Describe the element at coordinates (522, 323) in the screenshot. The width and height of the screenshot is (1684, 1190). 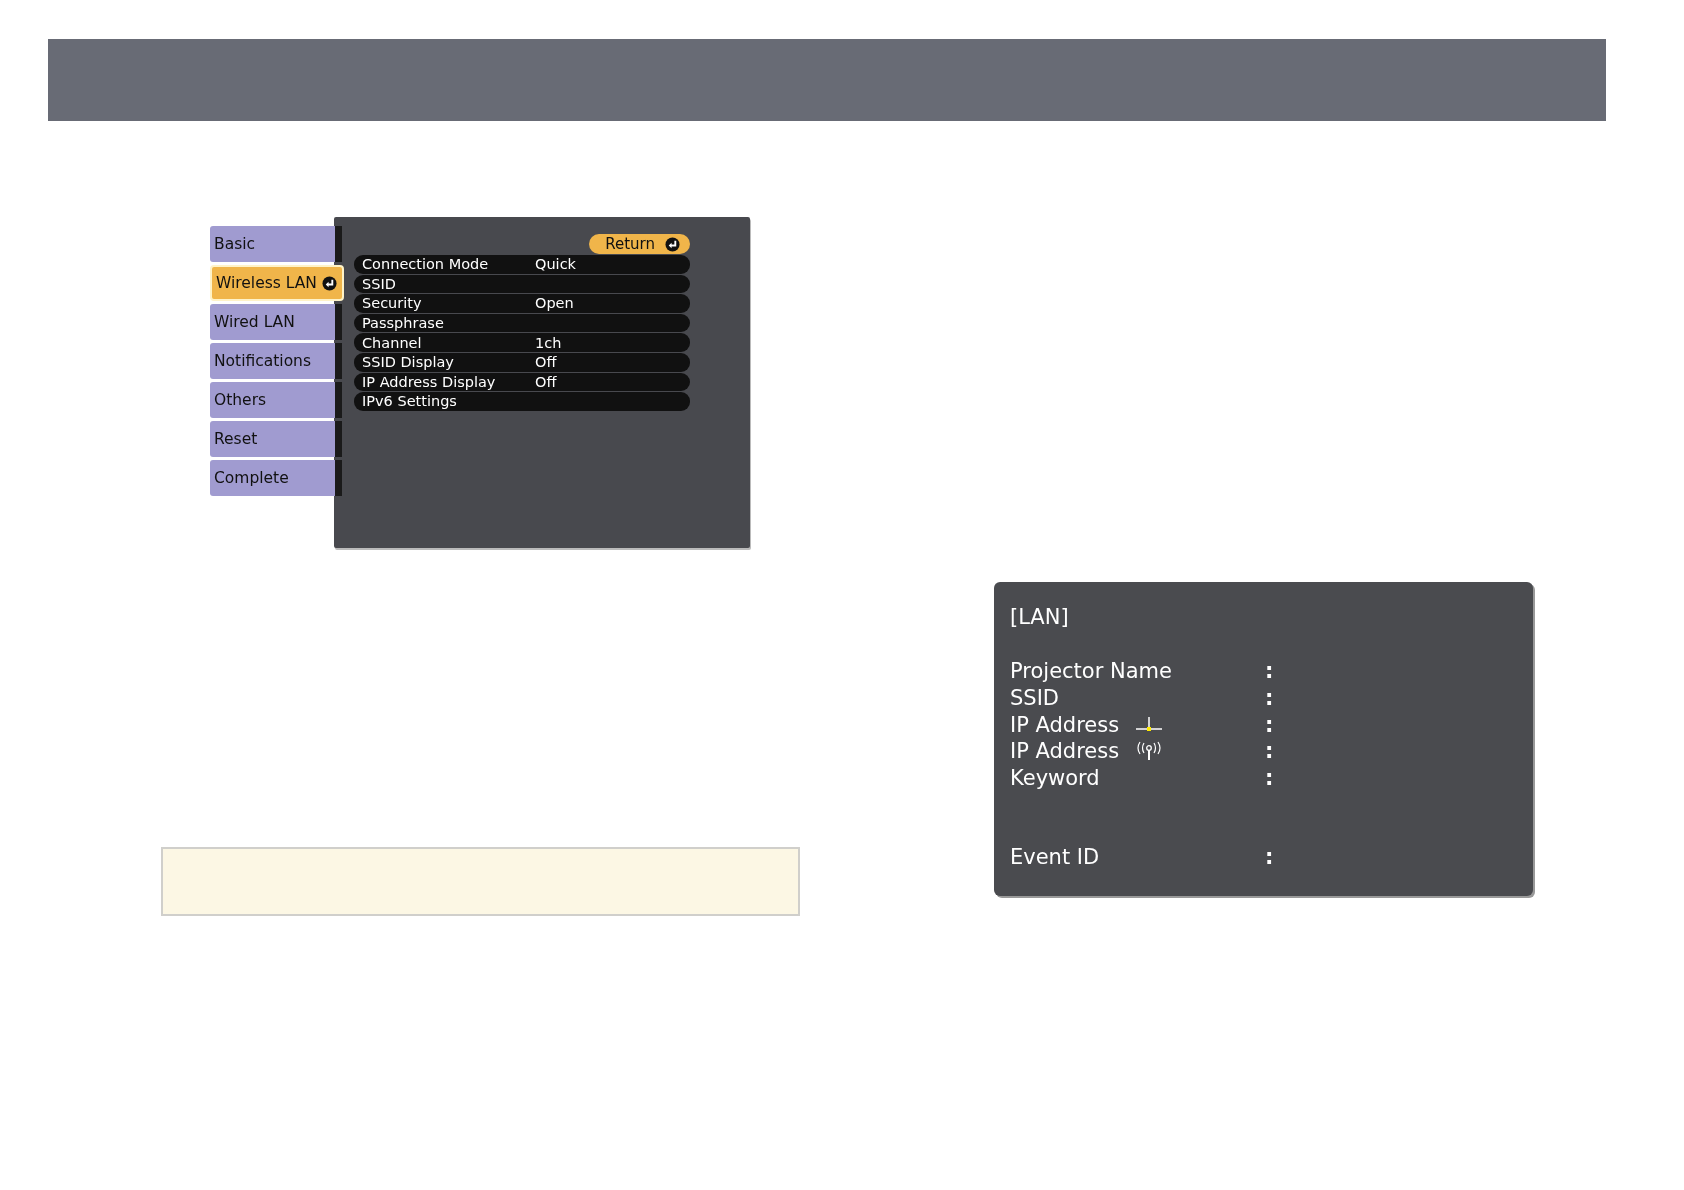
I see `menu-row: Passphrase` at that location.